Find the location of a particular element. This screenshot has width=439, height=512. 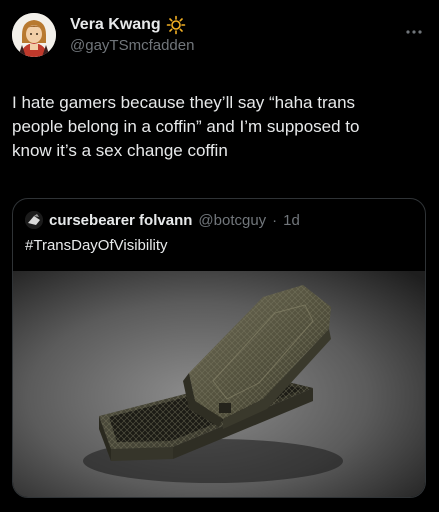

quote-handle: @botcguy is located at coordinates (232, 220).